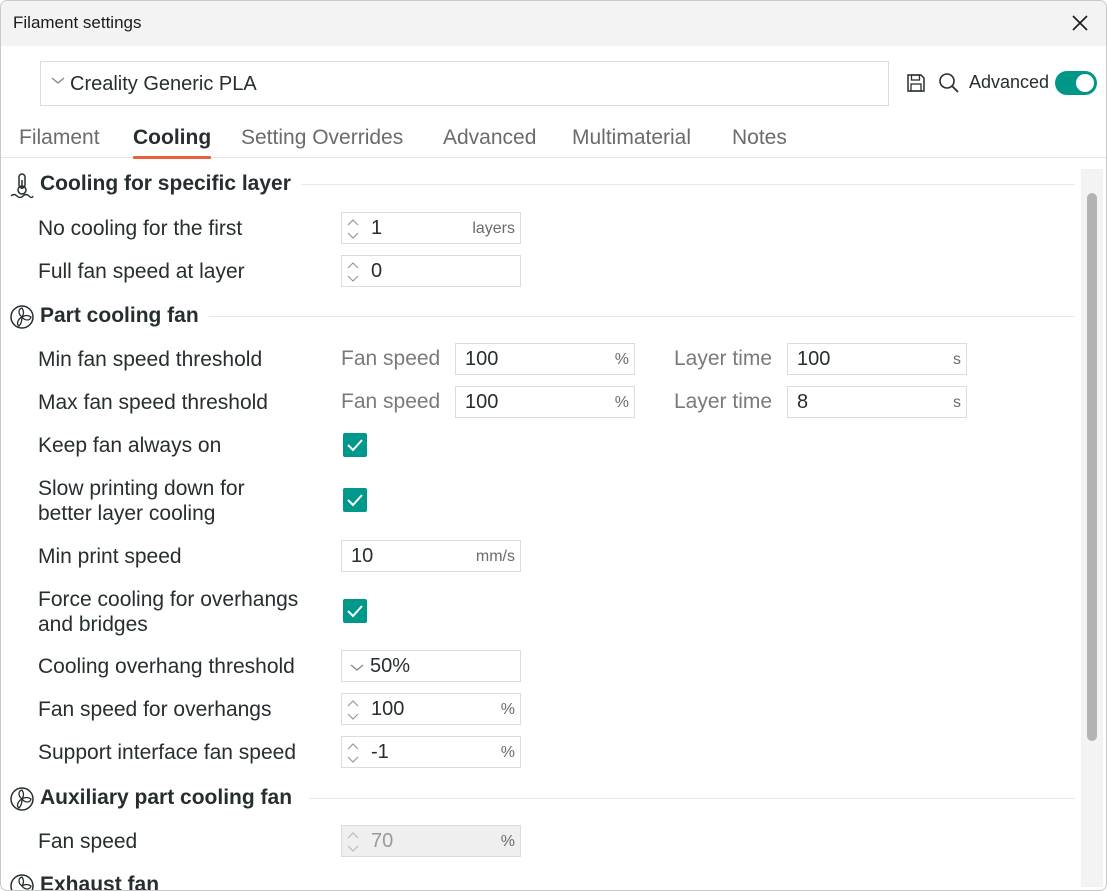 The image size is (1107, 891). I want to click on field-value: 1, so click(377, 228).